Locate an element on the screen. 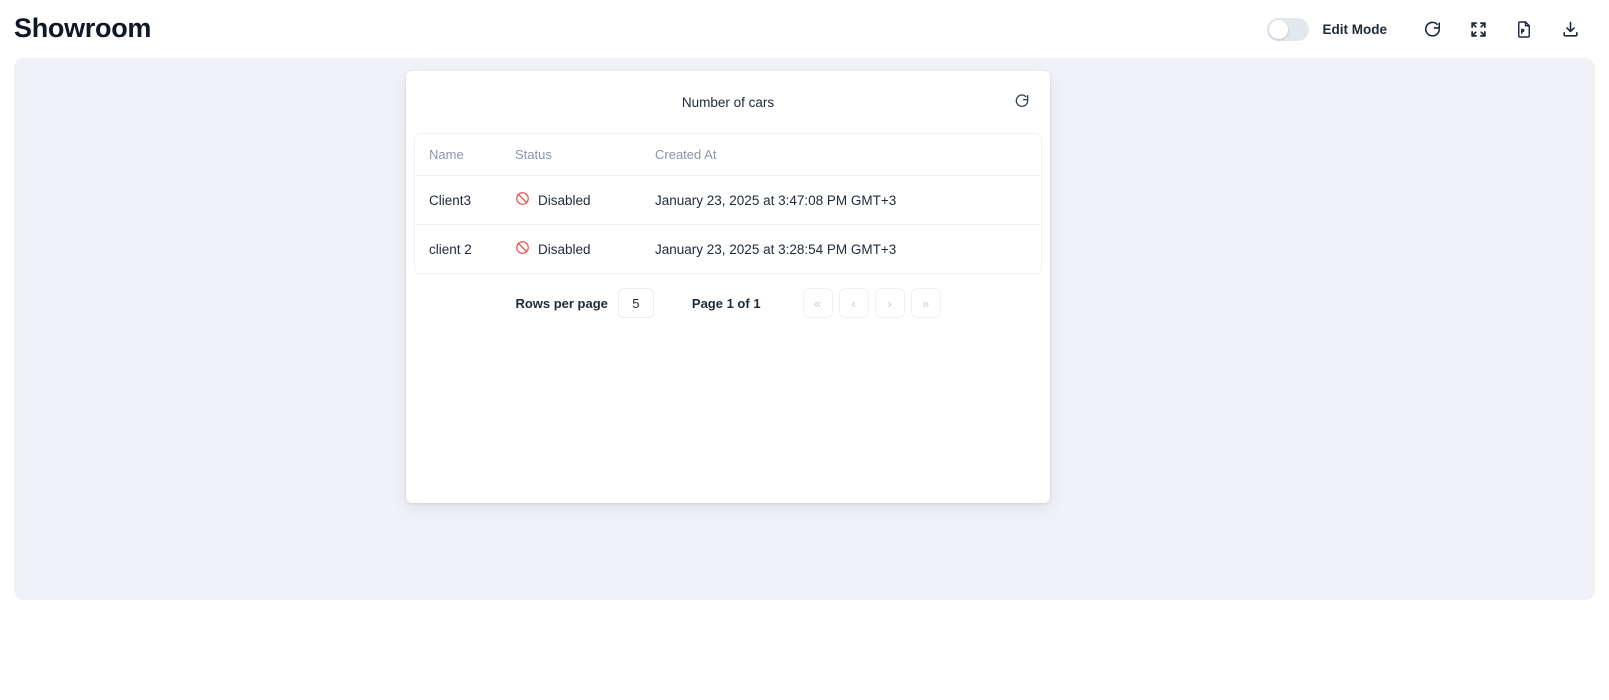  column-header-created-at: Created At is located at coordinates (848, 155).